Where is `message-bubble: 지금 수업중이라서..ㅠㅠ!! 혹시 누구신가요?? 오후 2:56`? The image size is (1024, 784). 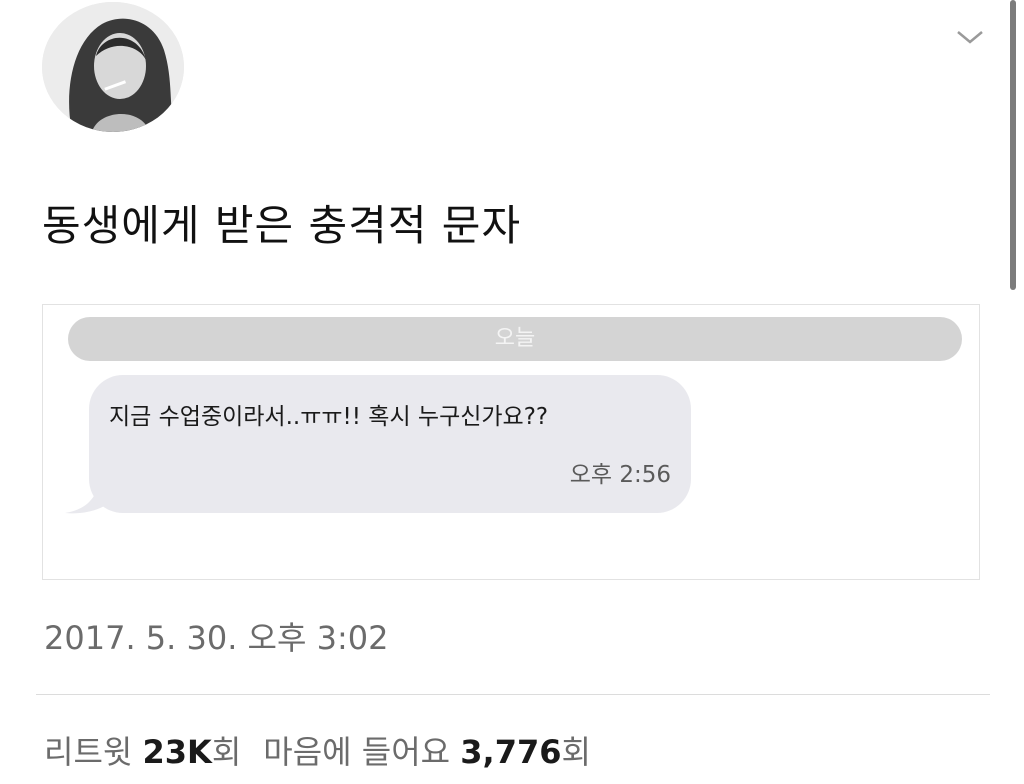 message-bubble: 지금 수업중이라서..ㅠㅠ!! 혹시 누구신가요?? 오후 2:56 is located at coordinates (390, 444).